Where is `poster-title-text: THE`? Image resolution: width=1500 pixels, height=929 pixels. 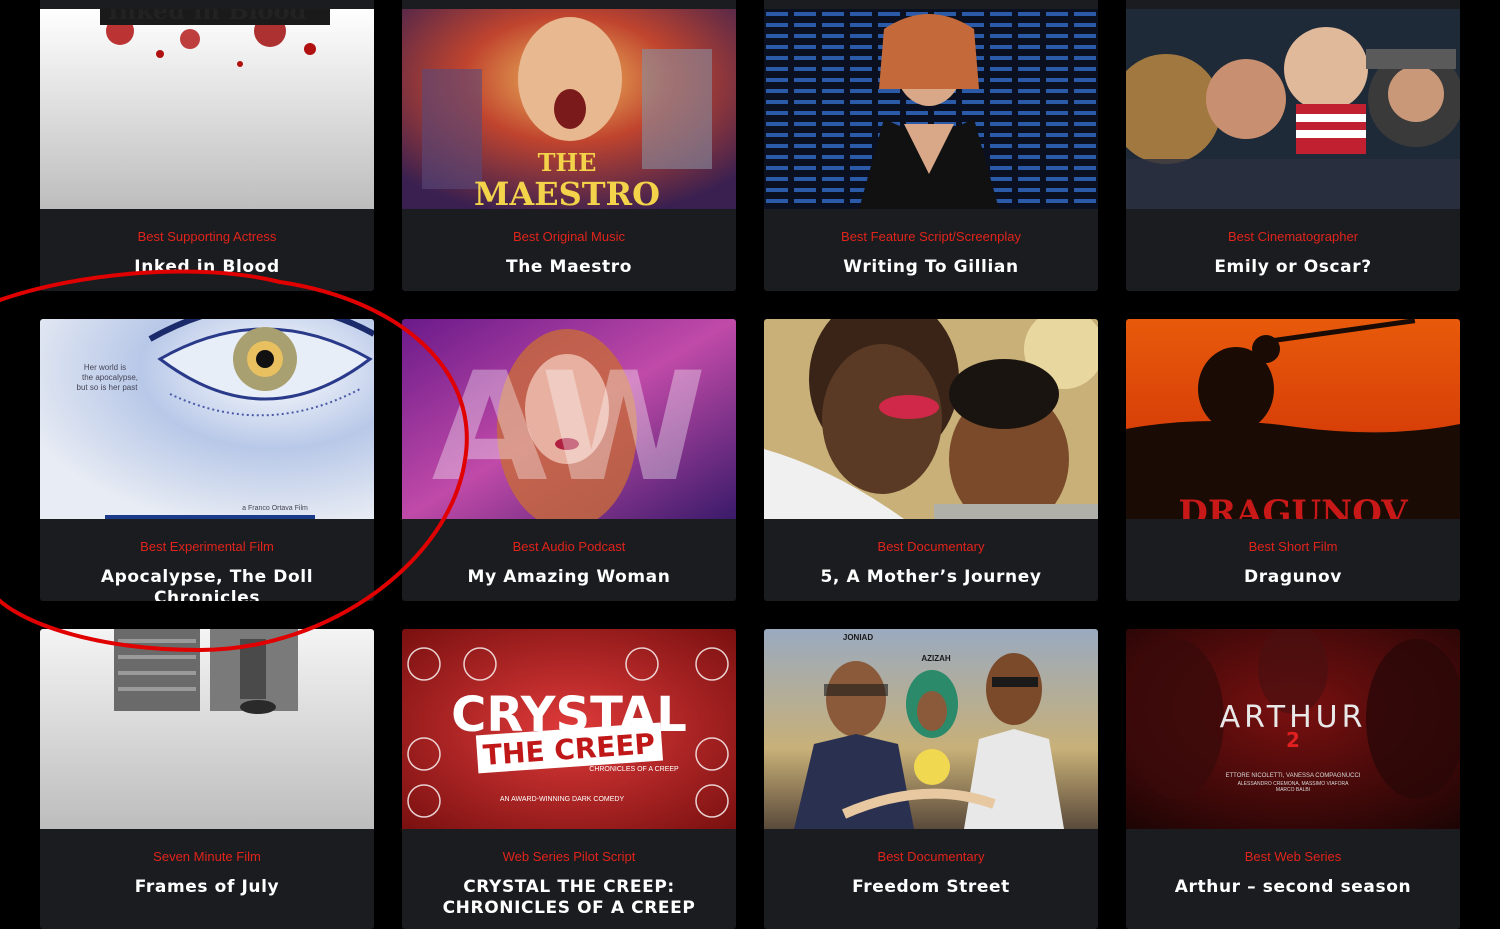 poster-title-text: THE is located at coordinates (567, 162).